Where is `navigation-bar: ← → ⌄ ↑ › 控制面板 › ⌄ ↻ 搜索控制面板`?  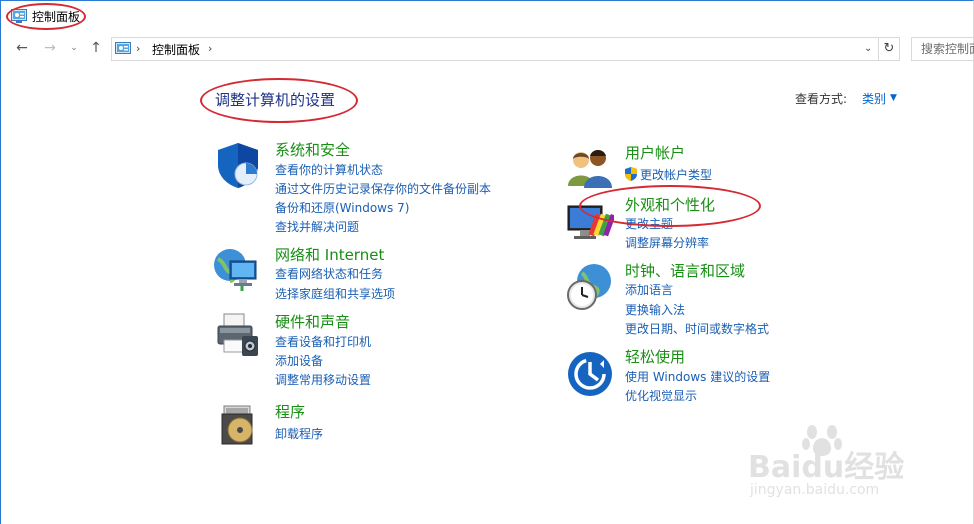
navigation-bar: ← → ⌄ ↑ › 控制面板 › ⌄ ↻ 搜索控制面板 is located at coordinates (487, 49).